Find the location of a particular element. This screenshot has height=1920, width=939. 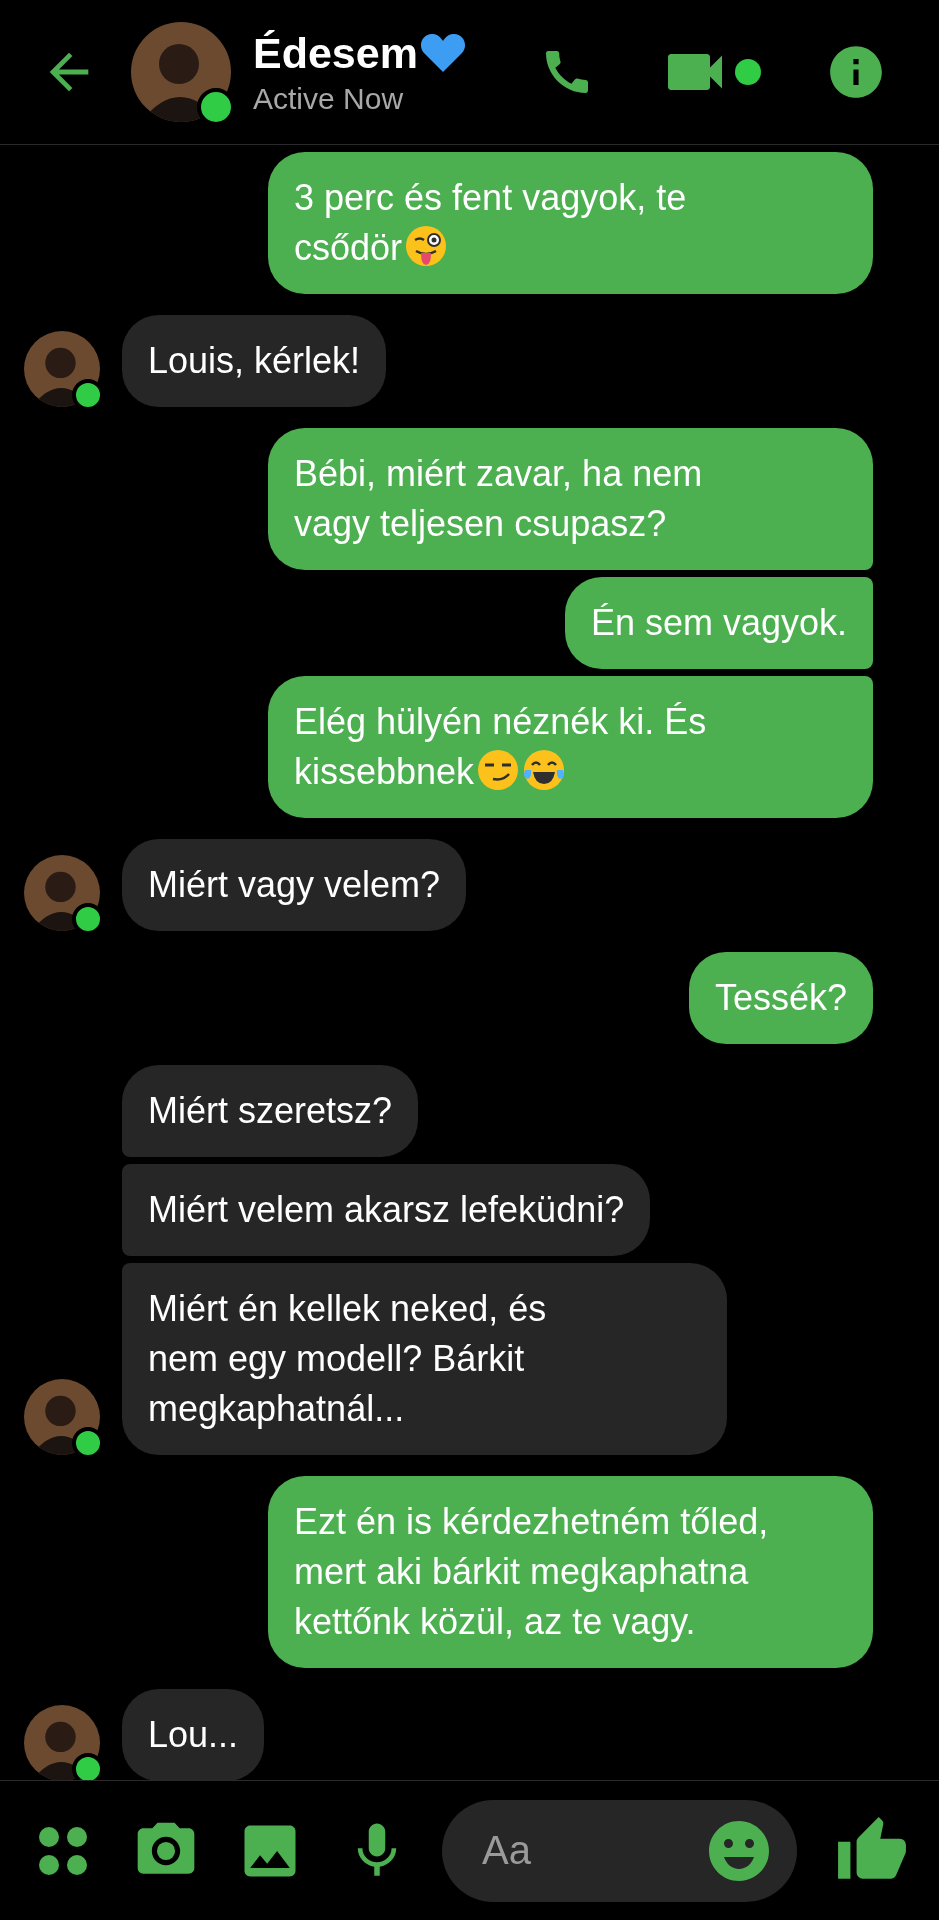

message-bubble: Louis, kérlek! is located at coordinates (254, 361).